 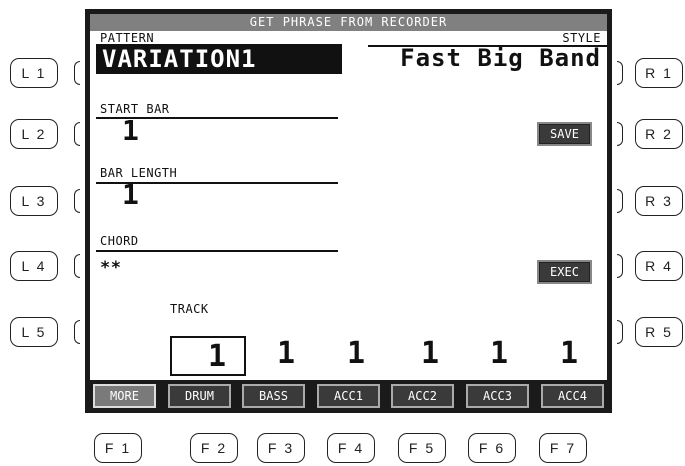 I want to click on track-5-value: 1, so click(x=499, y=353).